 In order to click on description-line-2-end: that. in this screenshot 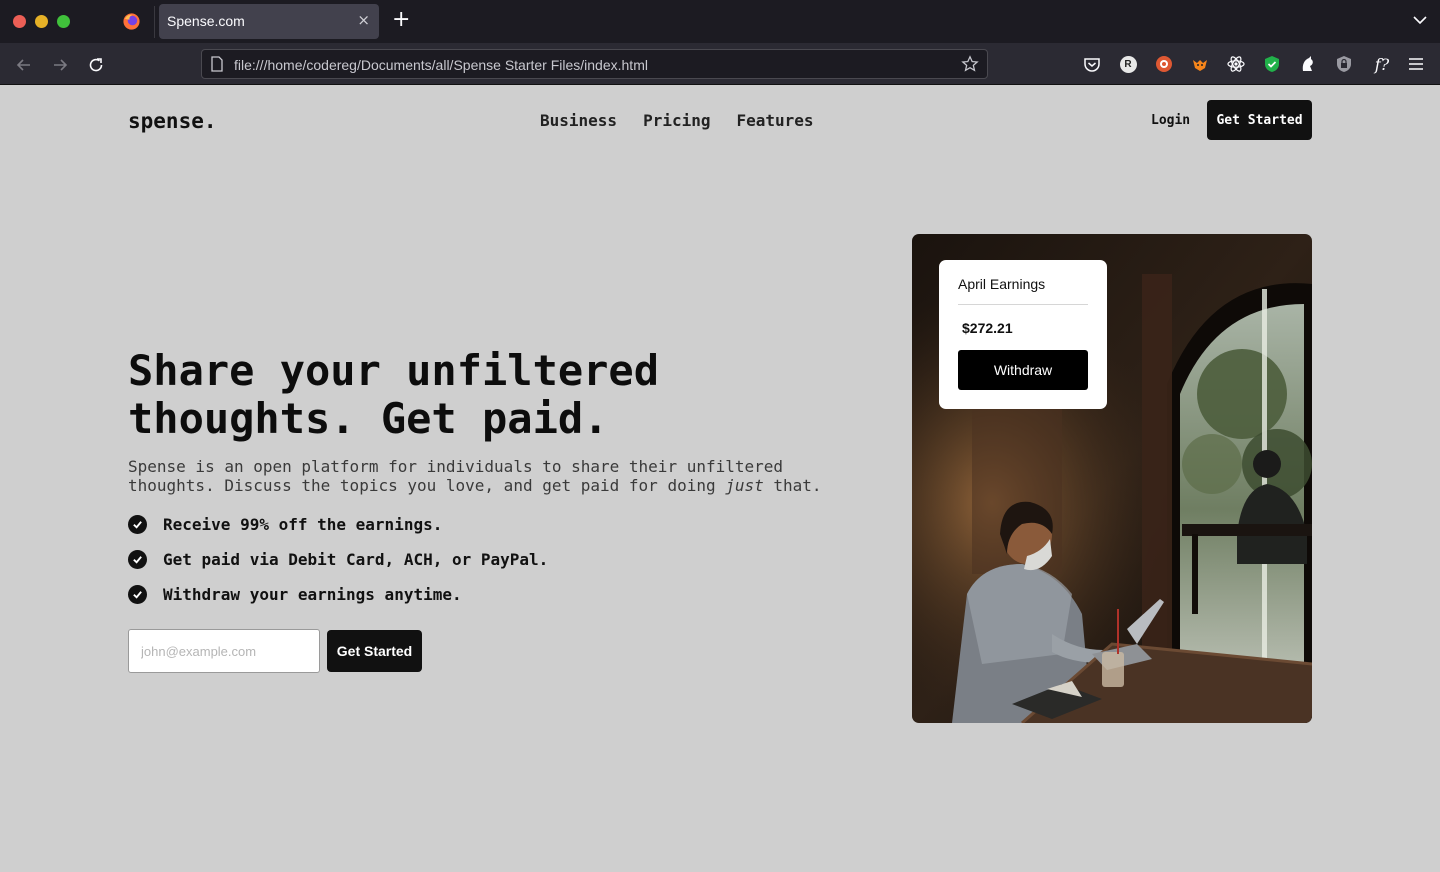, I will do `click(792, 485)`.